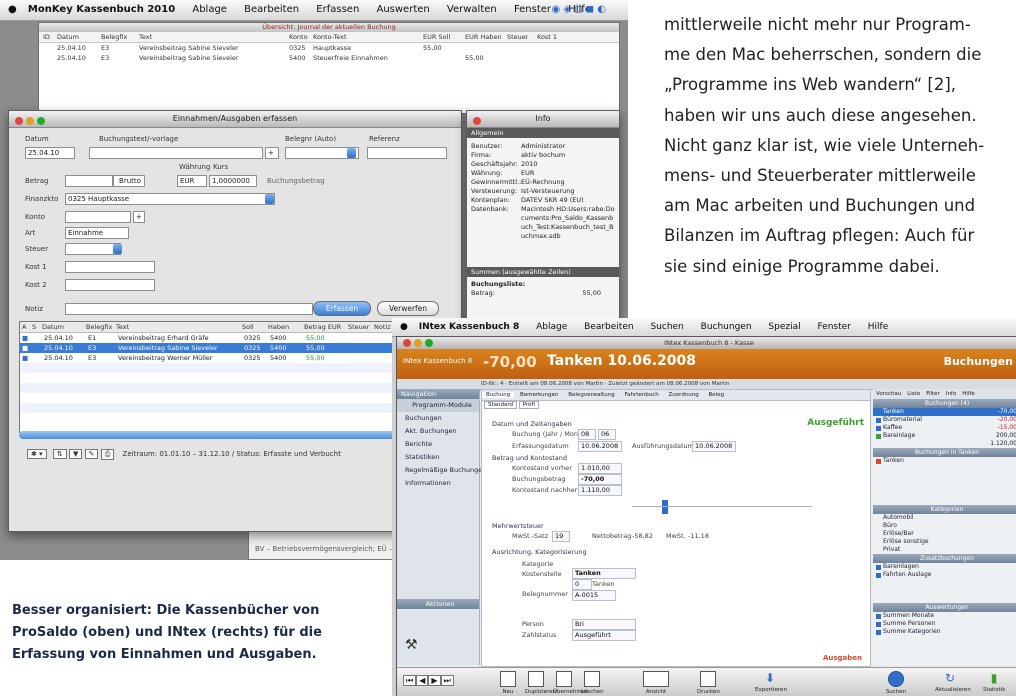 The width and height of the screenshot is (1016, 696). What do you see at coordinates (968, 394) in the screenshot?
I see `right-tab: Hilfe` at bounding box center [968, 394].